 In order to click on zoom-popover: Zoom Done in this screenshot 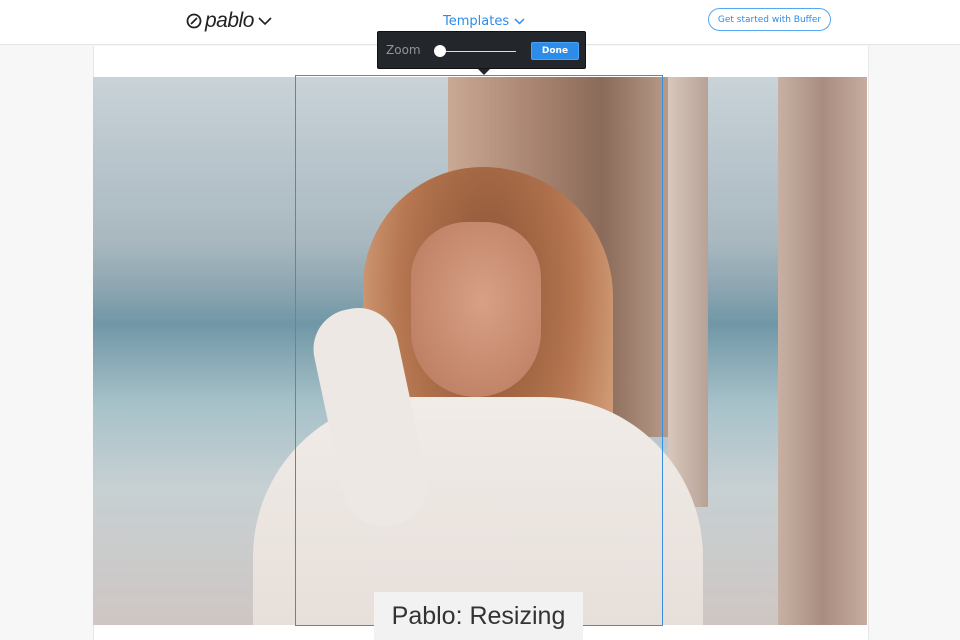, I will do `click(481, 53)`.